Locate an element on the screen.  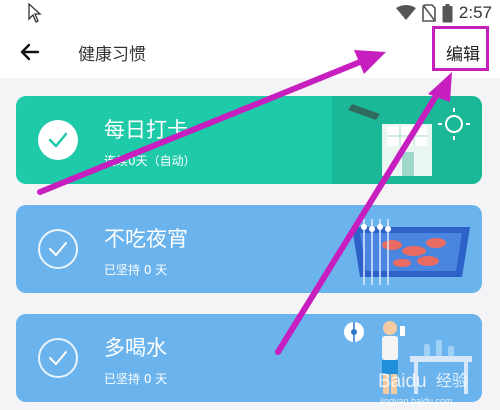
app-bar: 健康习惯 is located at coordinates (250, 52).